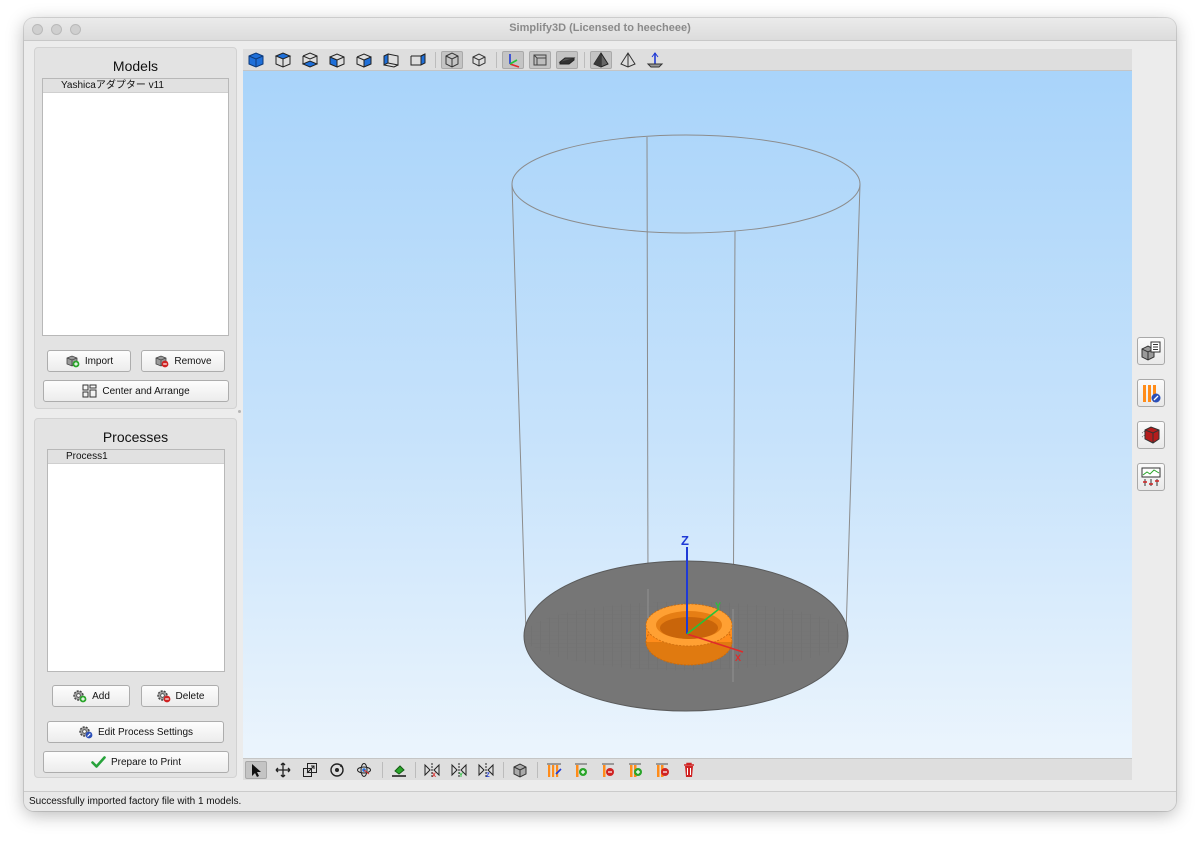 This screenshot has height=841, width=1200. Describe the element at coordinates (163, 696) in the screenshot. I see `delete-gear-icon` at that location.